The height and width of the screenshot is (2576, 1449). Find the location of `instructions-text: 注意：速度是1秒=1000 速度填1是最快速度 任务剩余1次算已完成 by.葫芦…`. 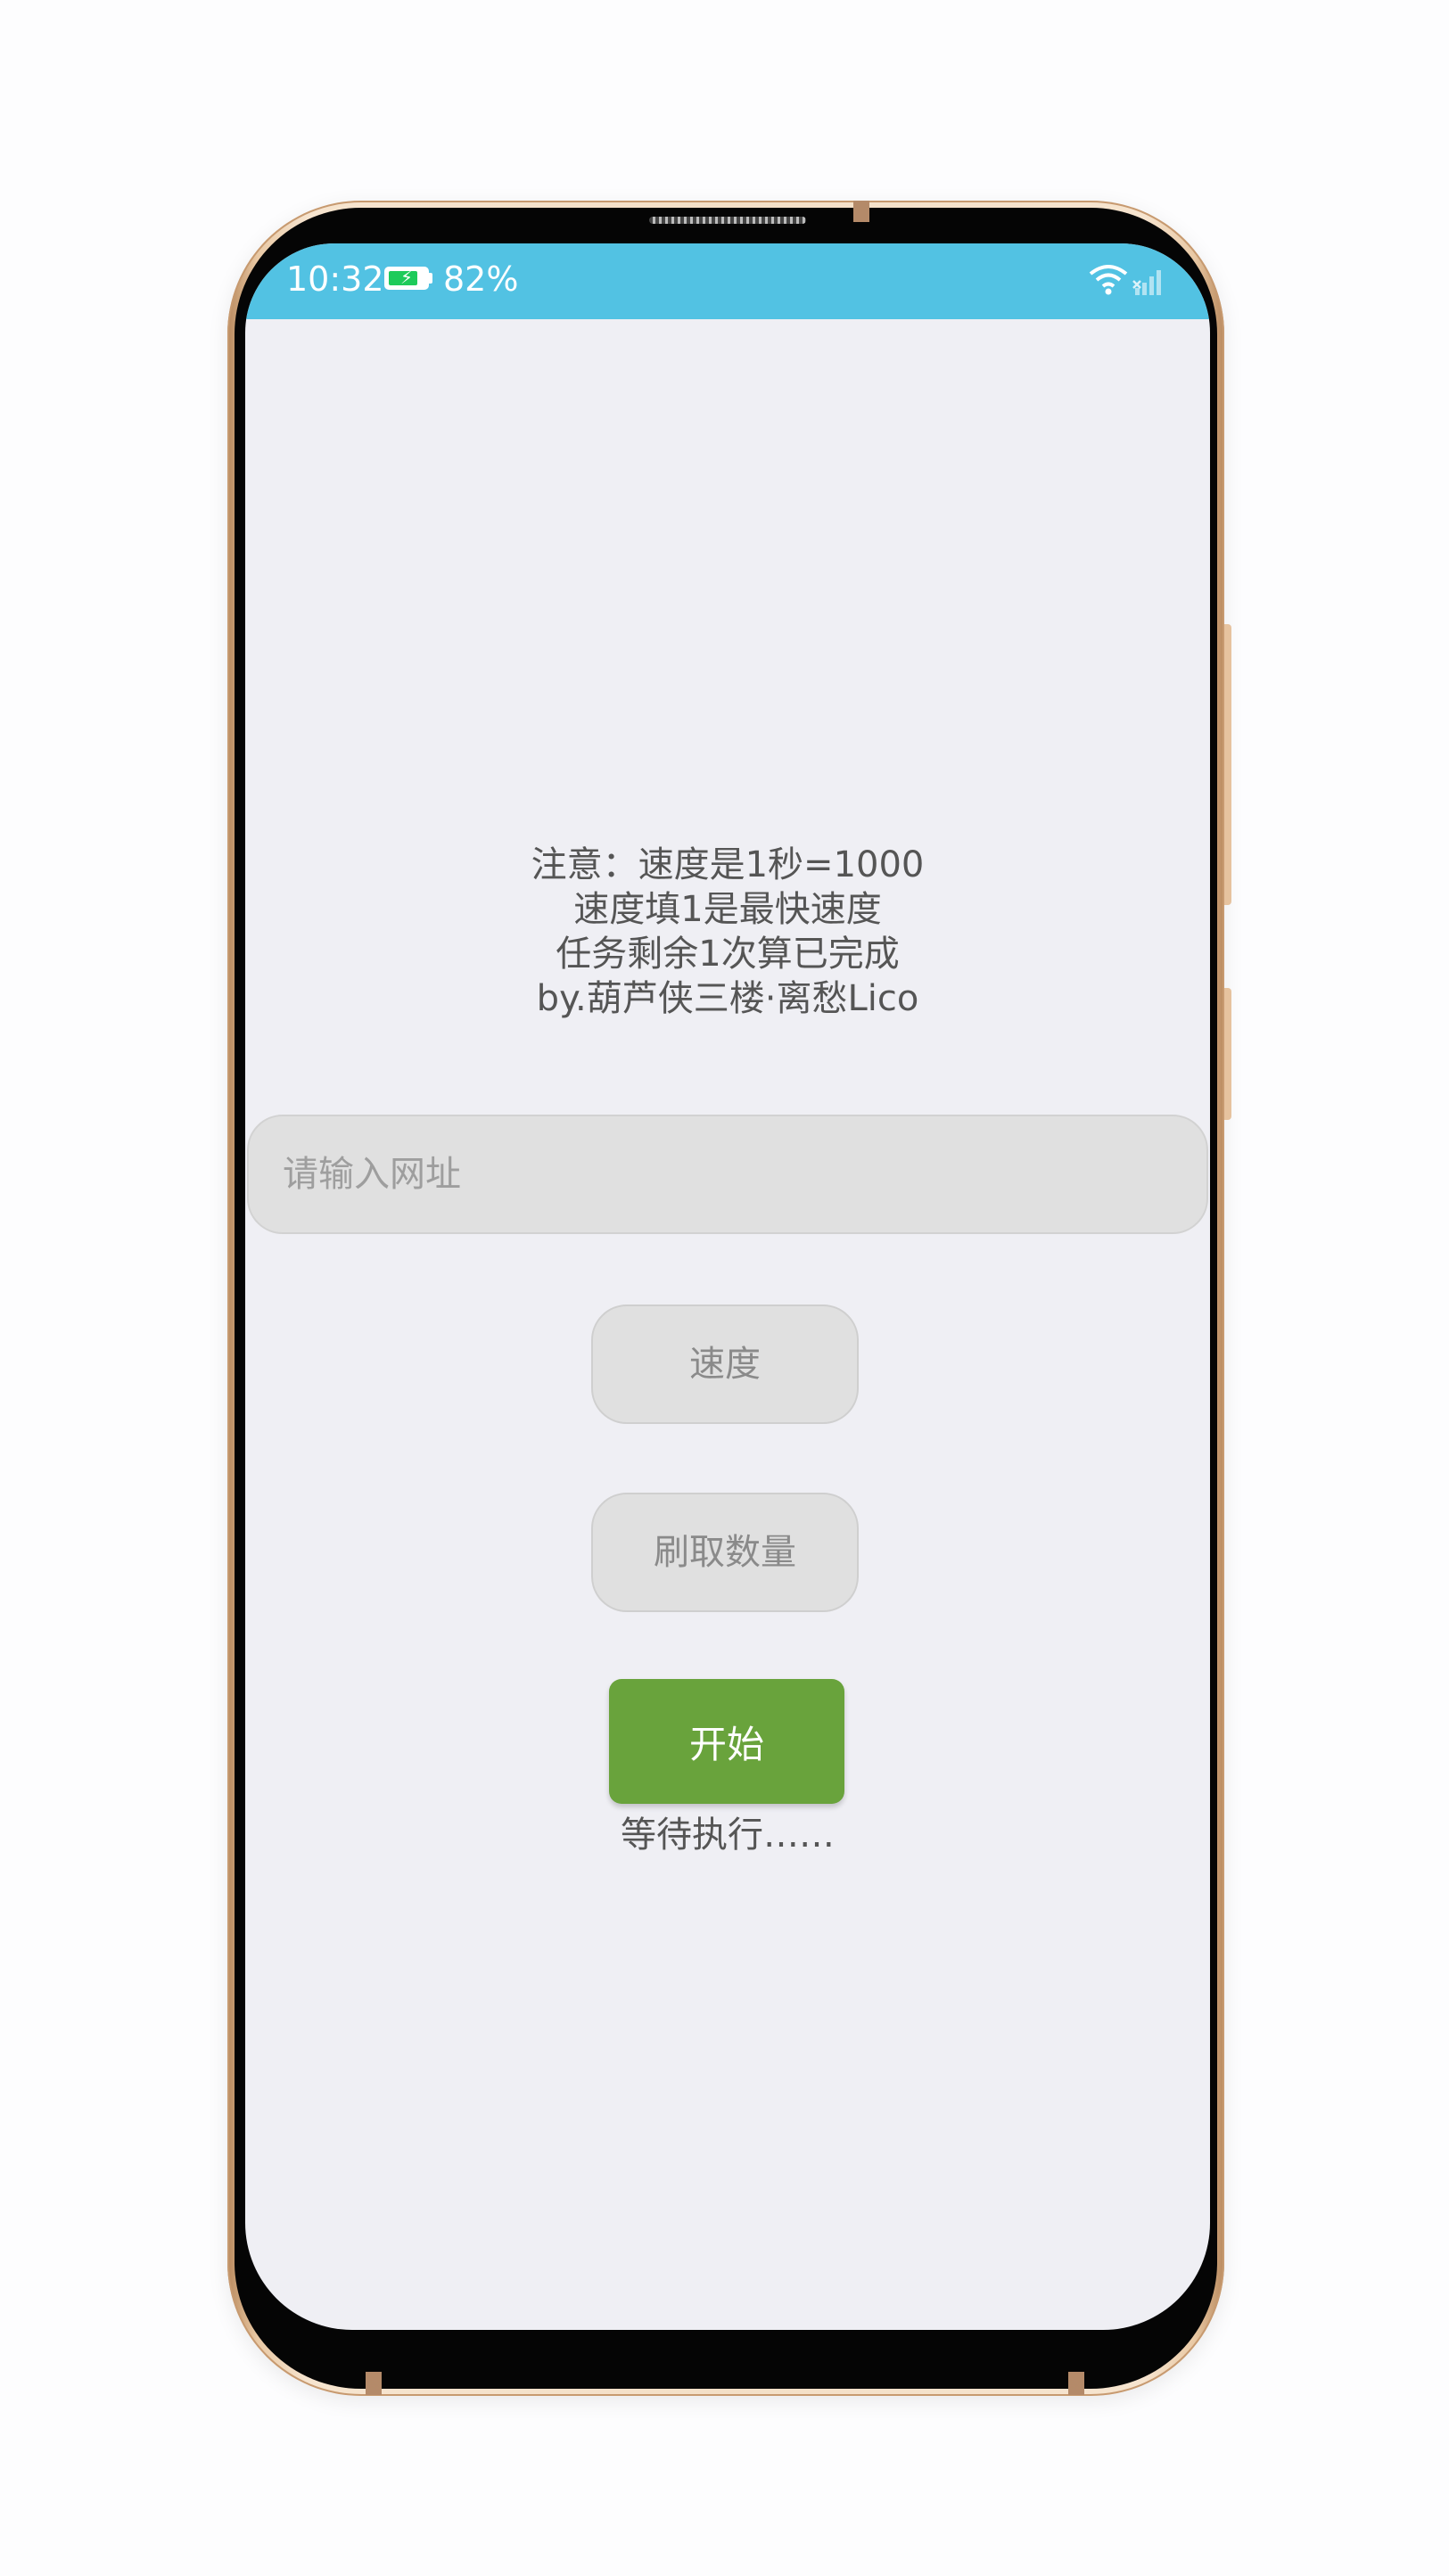

instructions-text: 注意：速度是1秒=1000 速度填1是最快速度 任务剩余1次算已完成 by.葫芦… is located at coordinates (727, 932).